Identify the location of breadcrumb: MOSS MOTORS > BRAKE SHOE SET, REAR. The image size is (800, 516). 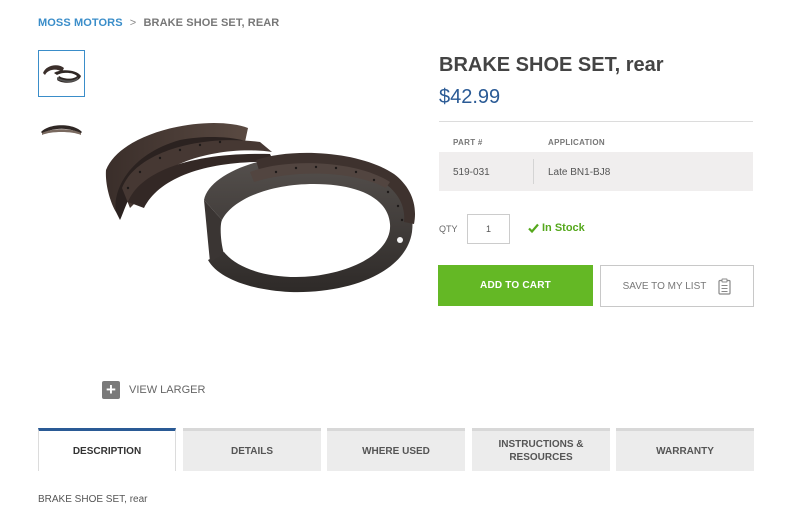
(158, 23).